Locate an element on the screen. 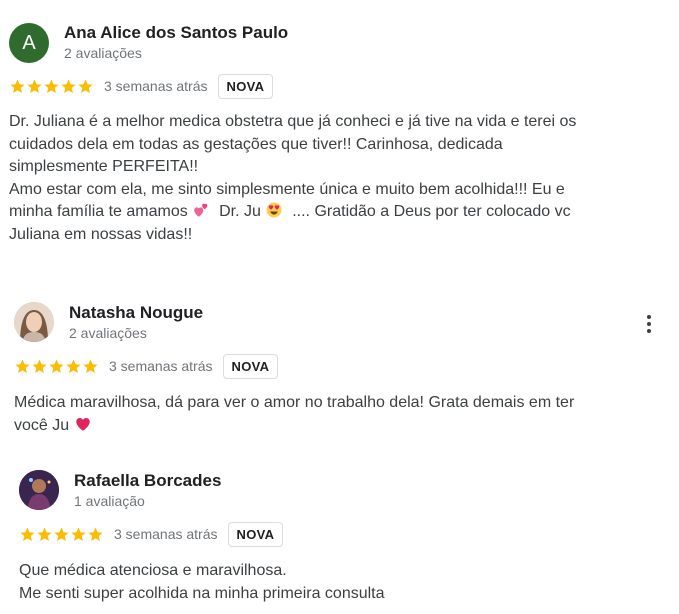  more-options-button is located at coordinates (649, 324).